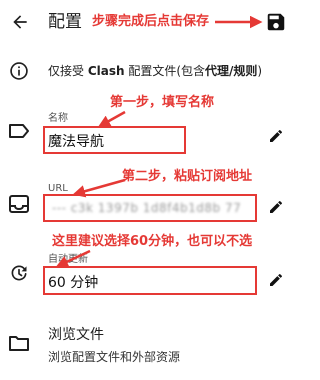  I want to click on info-suffix: ), so click(260, 71).